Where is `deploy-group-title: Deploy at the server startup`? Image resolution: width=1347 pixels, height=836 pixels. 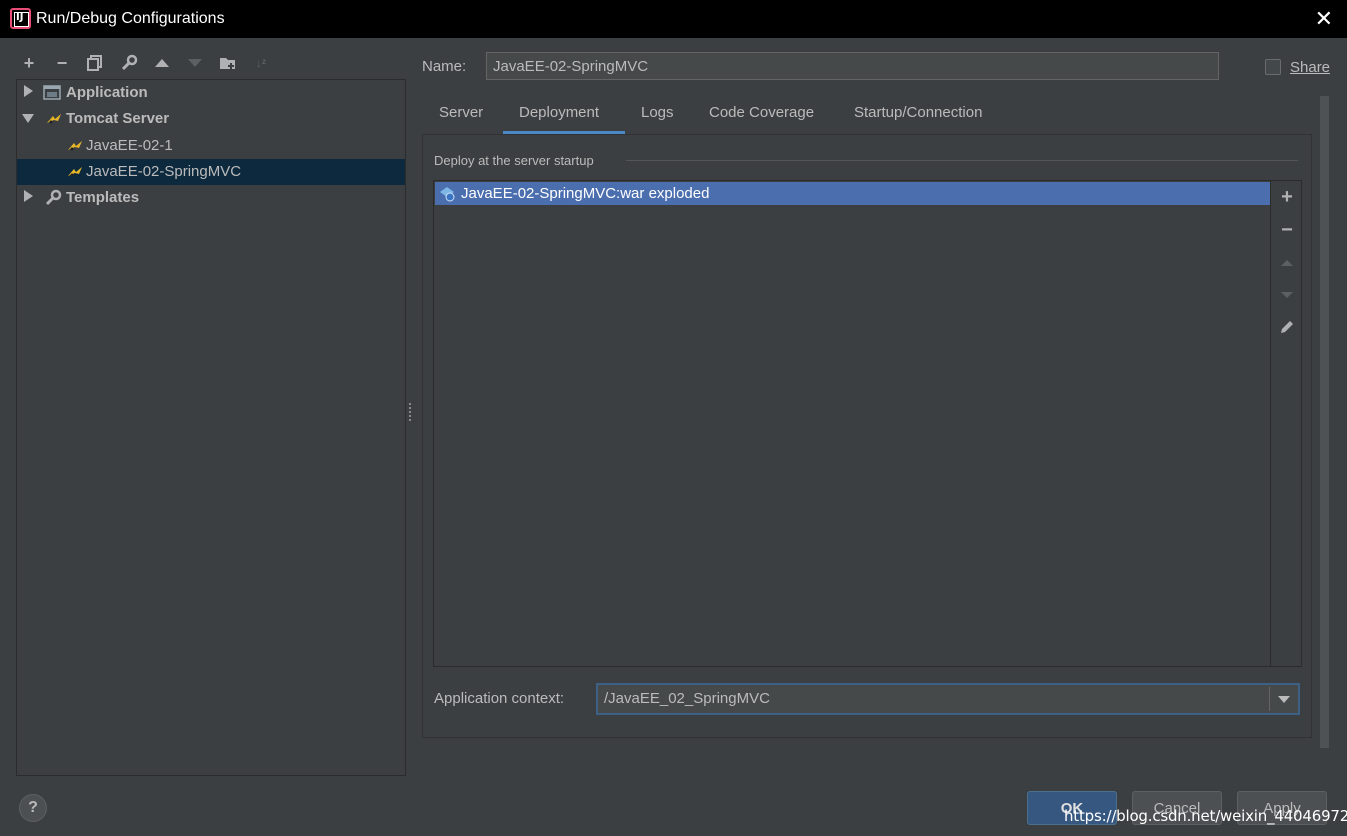 deploy-group-title: Deploy at the server startup is located at coordinates (514, 160).